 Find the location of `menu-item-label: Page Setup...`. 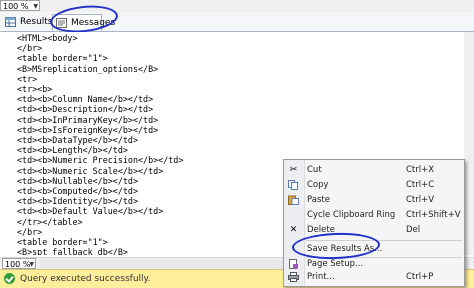

menu-item-label: Page Setup... is located at coordinates (335, 264).